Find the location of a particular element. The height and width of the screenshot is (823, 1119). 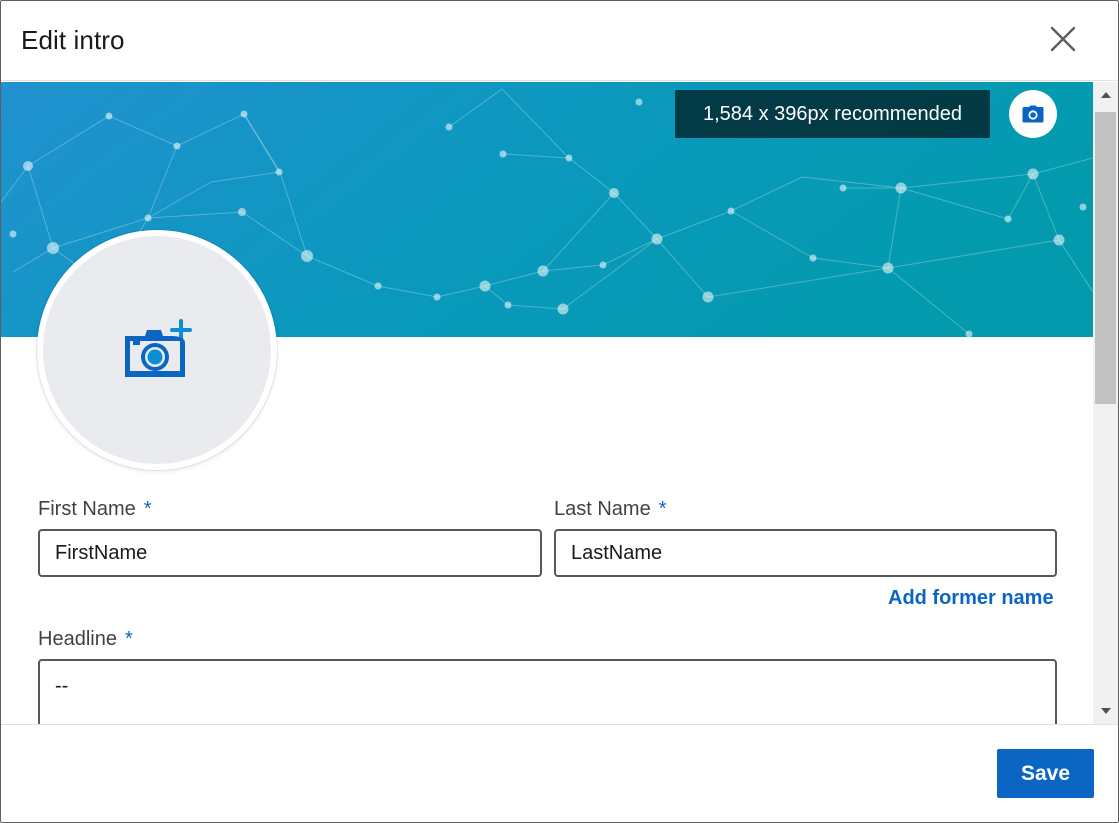

edit-background-button is located at coordinates (1033, 114).